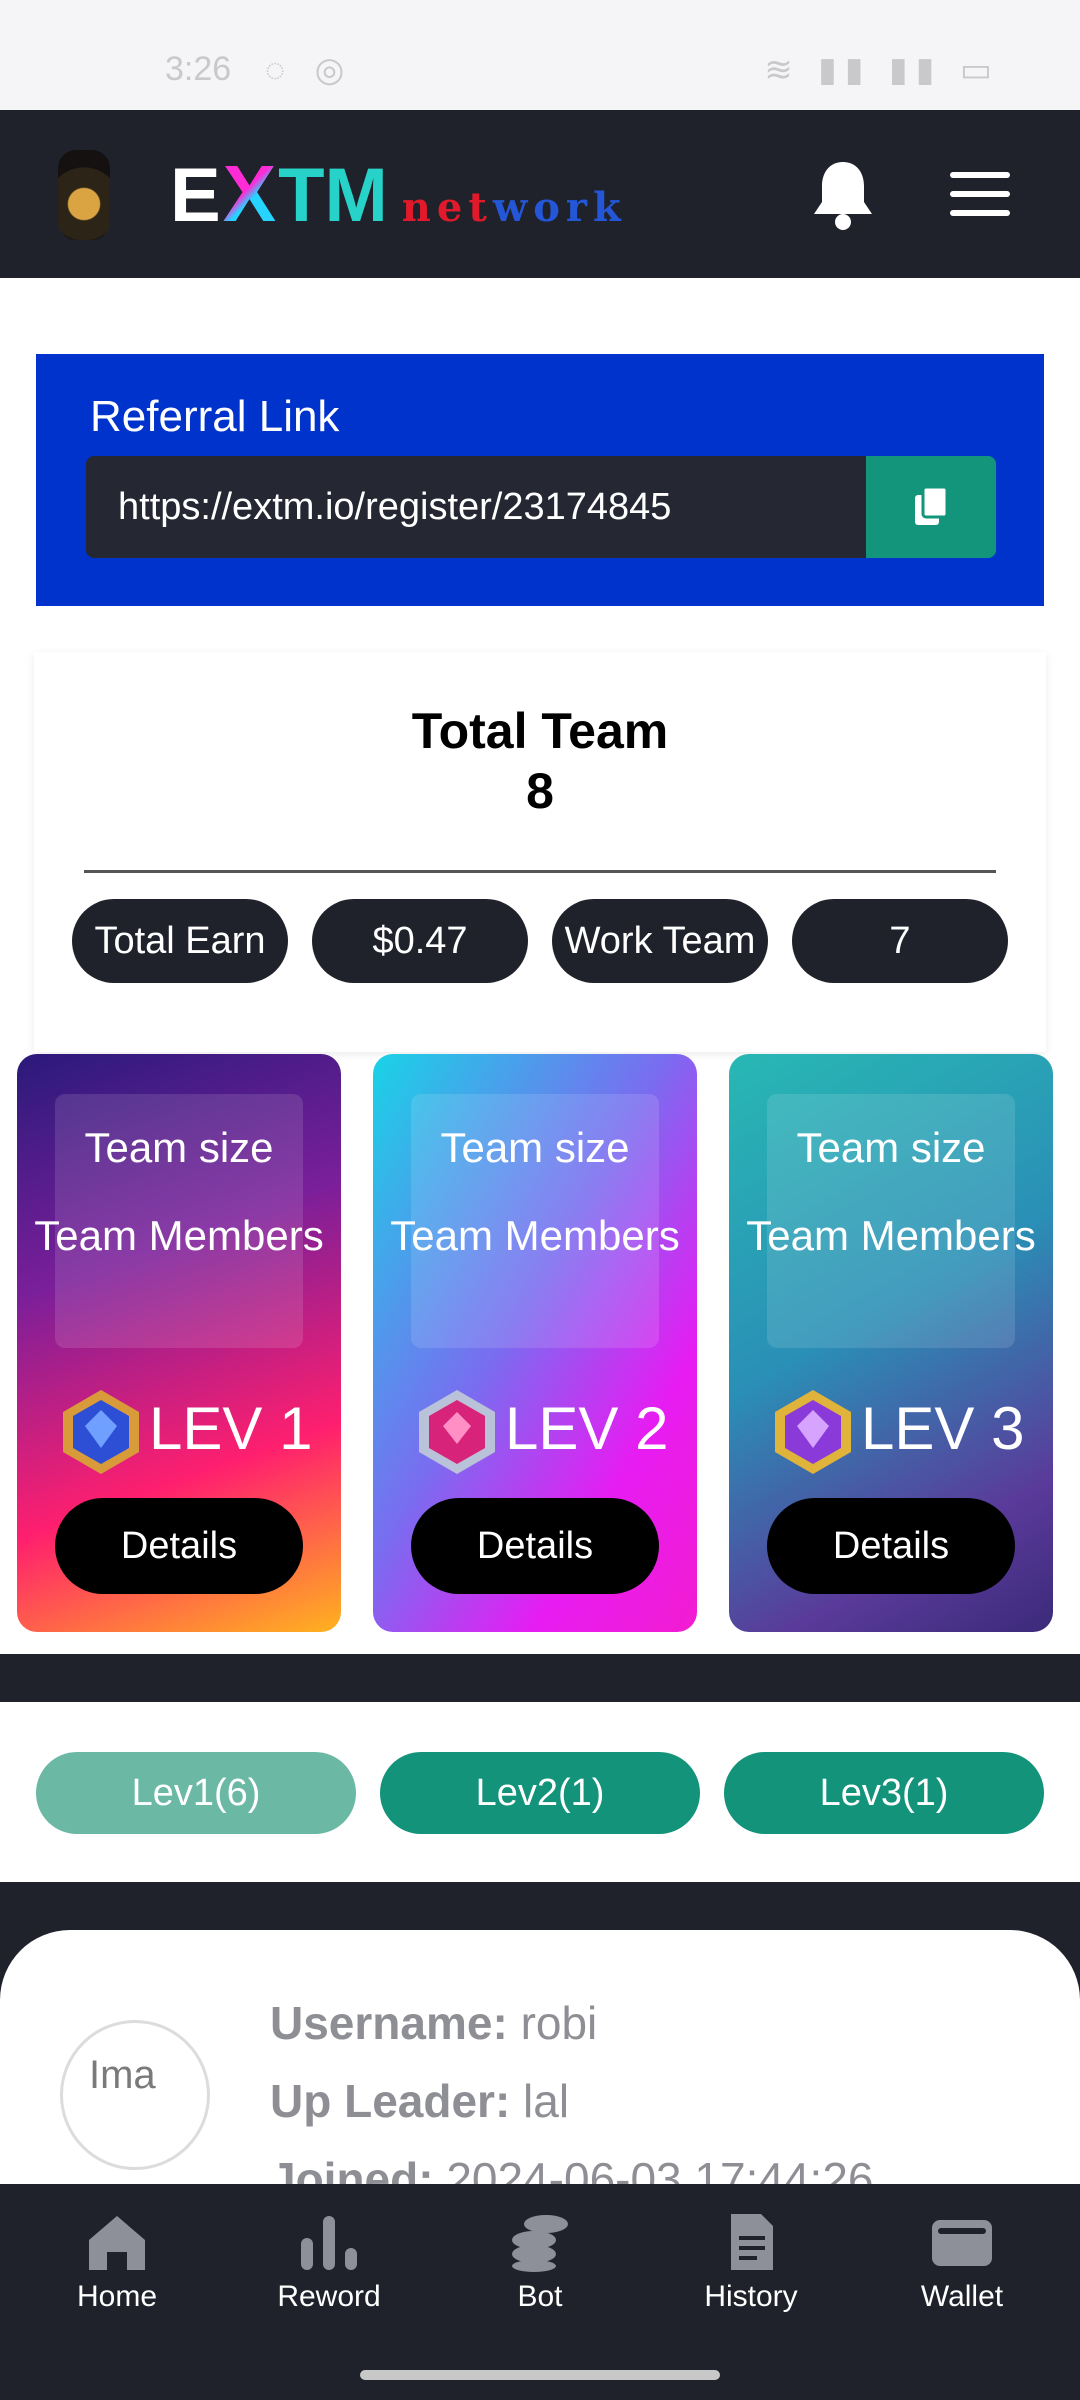 The width and height of the screenshot is (1080, 2400). I want to click on brand-letter-e: E, so click(195, 195).